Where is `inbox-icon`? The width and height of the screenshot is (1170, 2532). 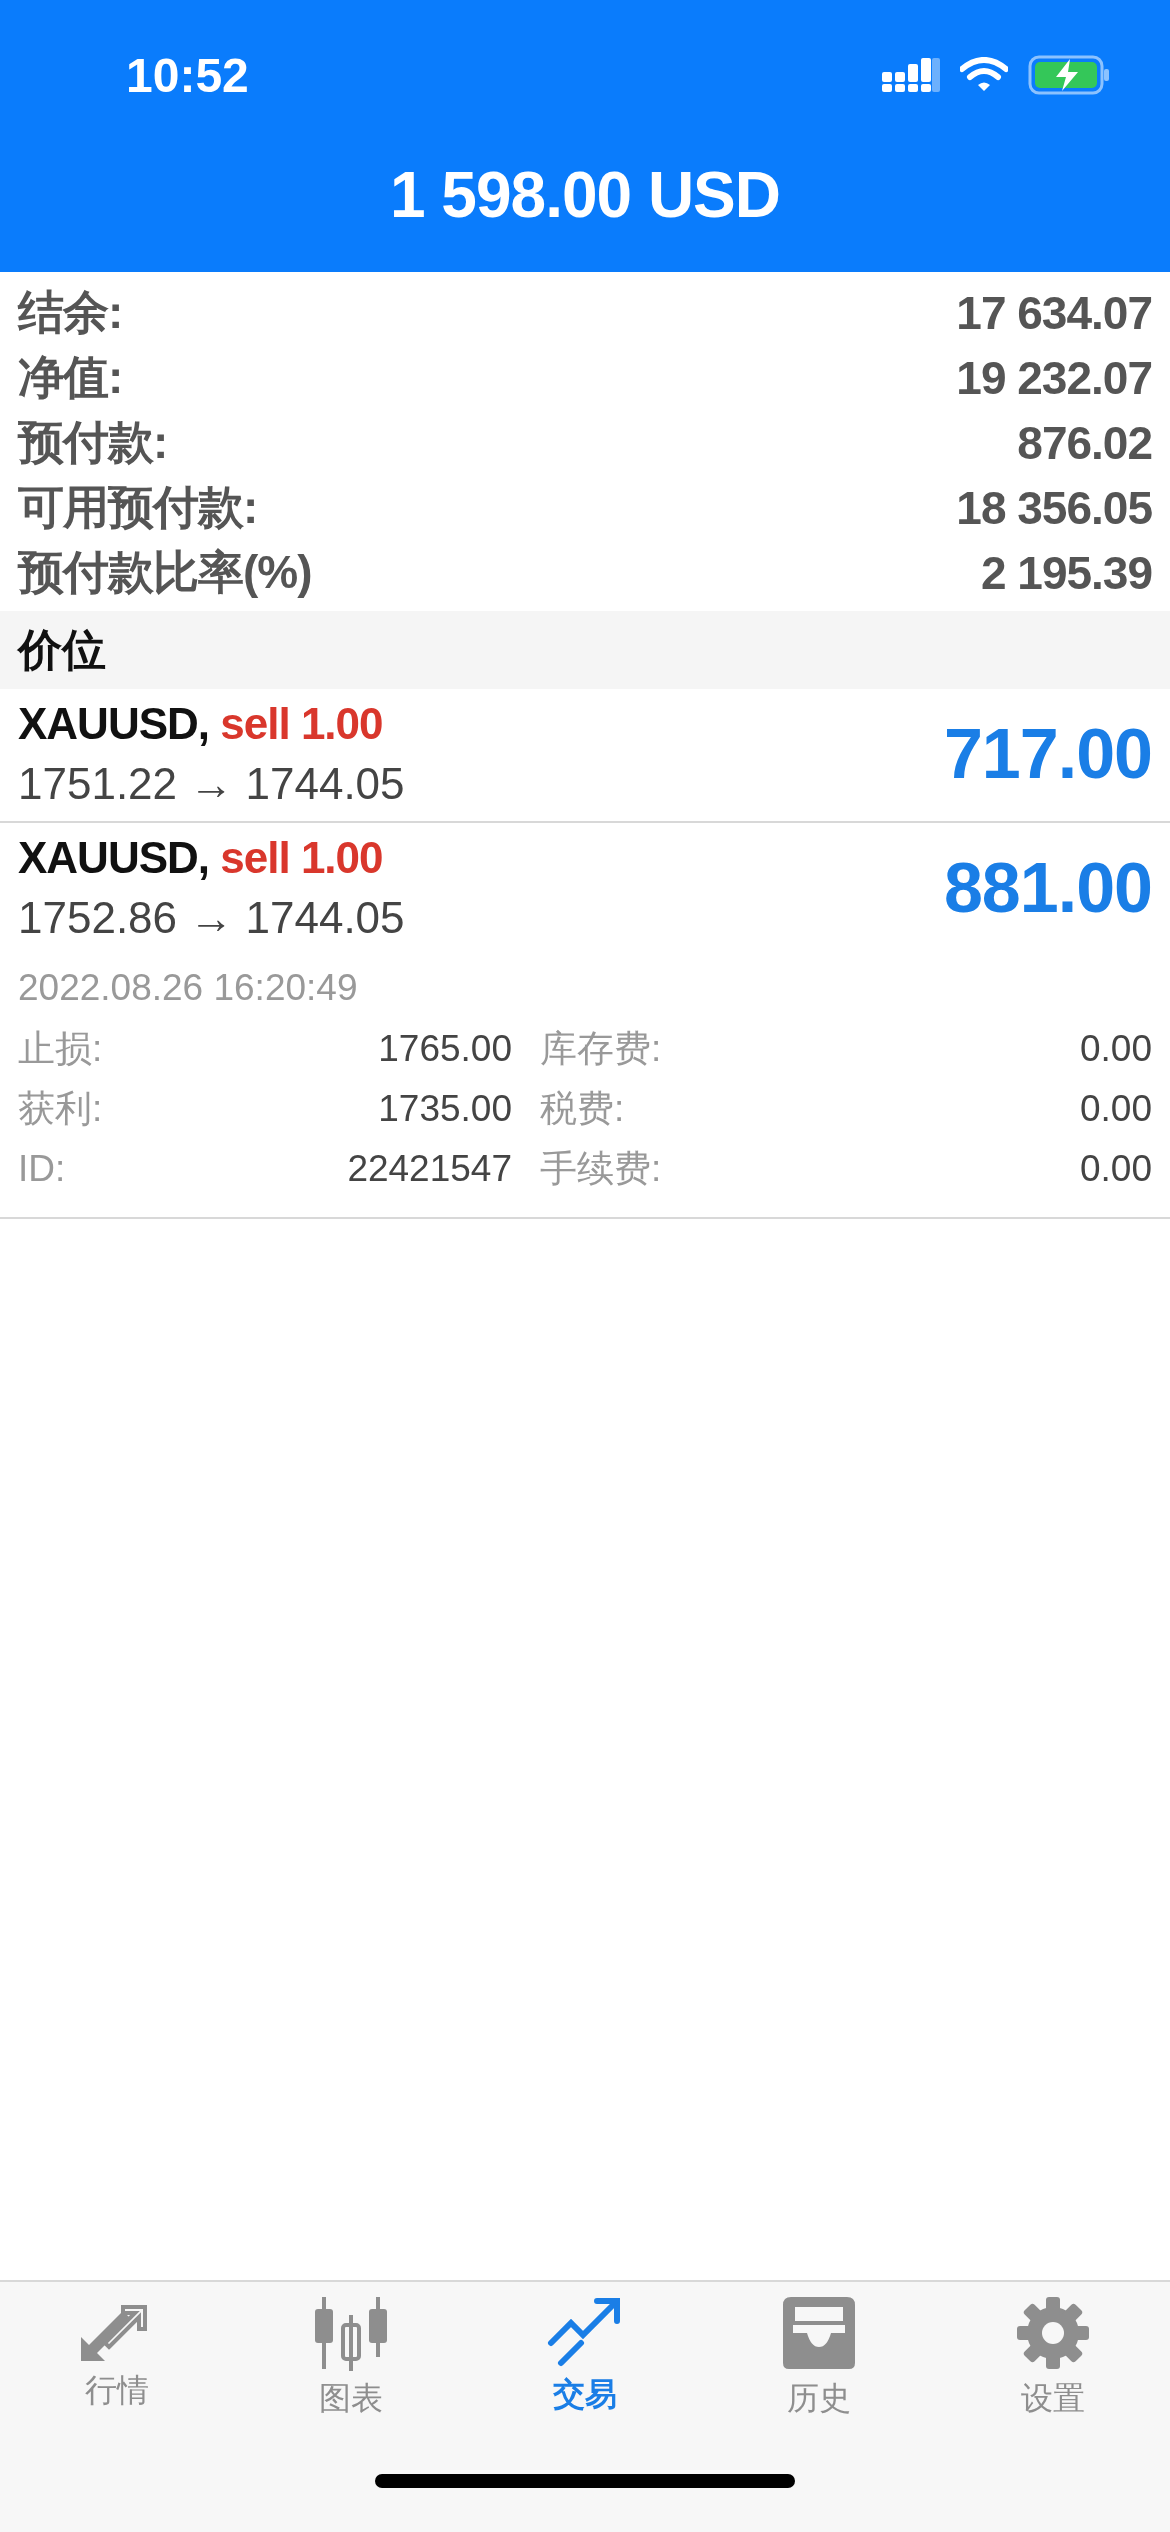 inbox-icon is located at coordinates (819, 2333).